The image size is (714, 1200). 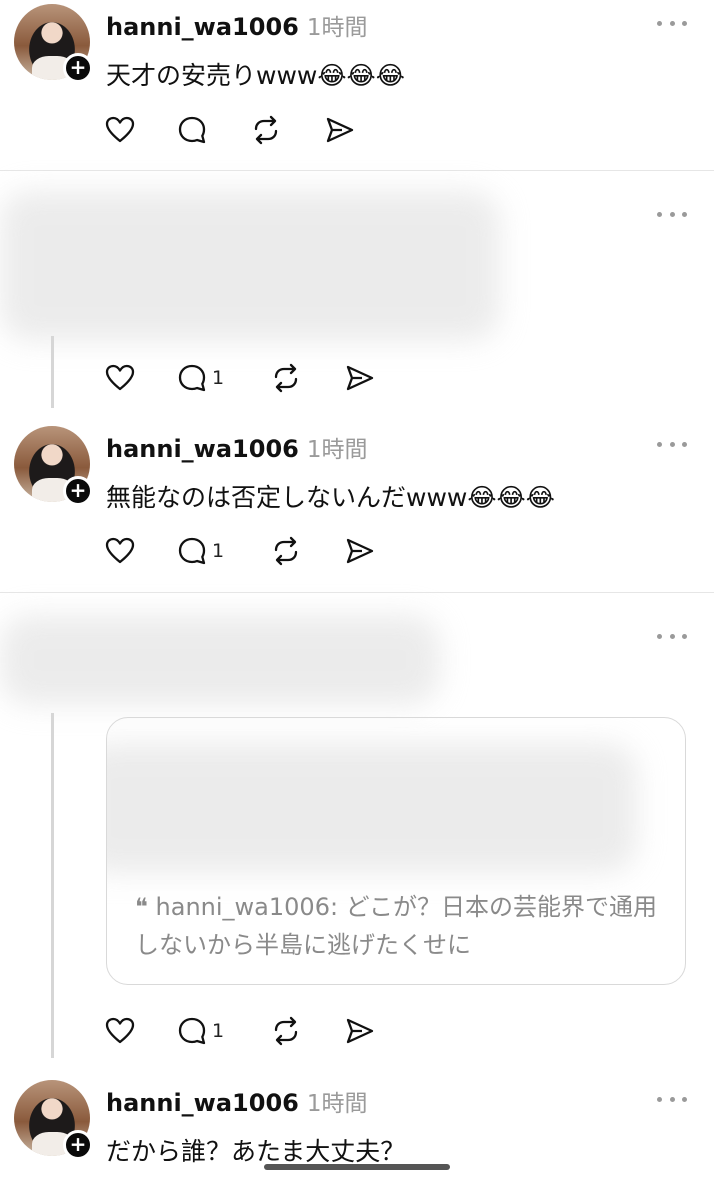 I want to click on post-text: だから誰？あたま大丈夫？, so click(x=256, y=1151).